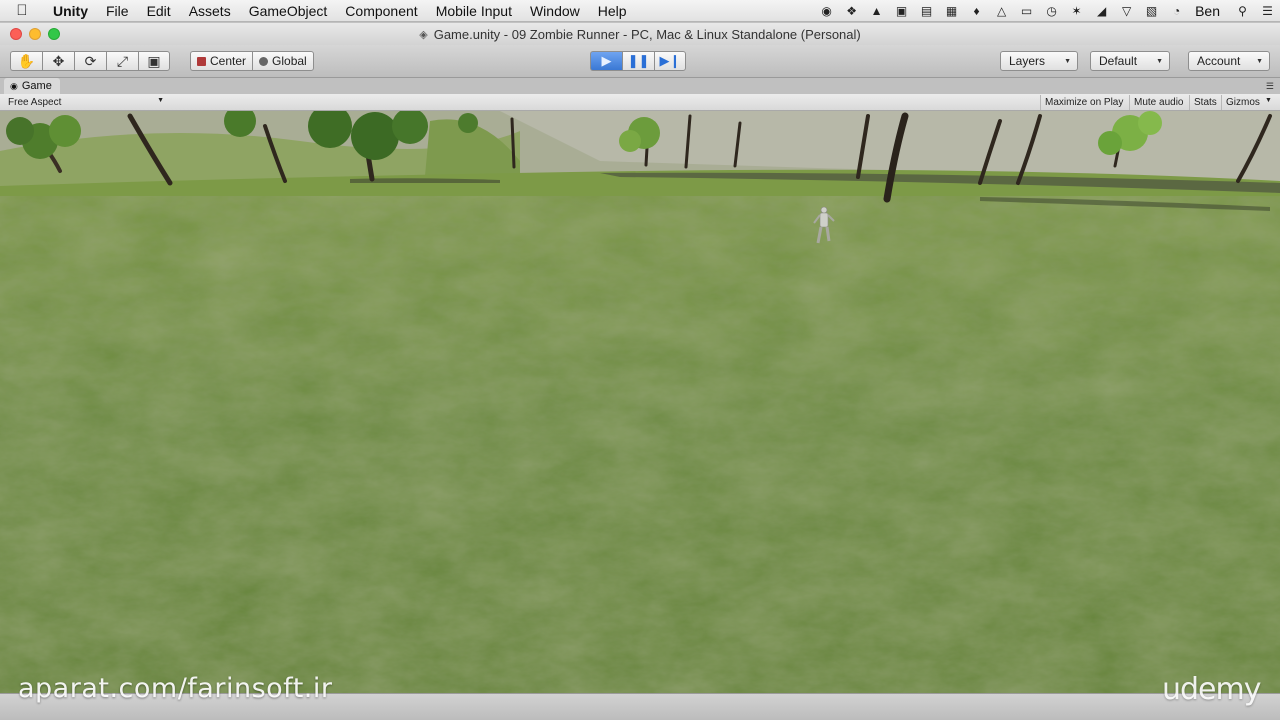  I want to click on move-tool-icon: ✥, so click(58, 61).